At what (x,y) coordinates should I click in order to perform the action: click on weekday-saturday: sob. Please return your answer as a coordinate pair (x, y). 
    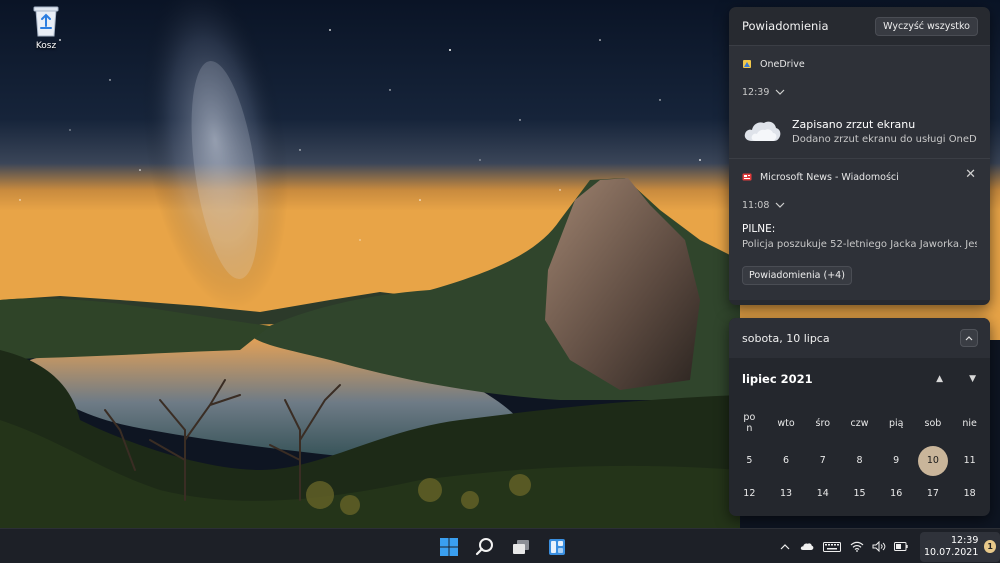
    Looking at the image, I should click on (933, 423).